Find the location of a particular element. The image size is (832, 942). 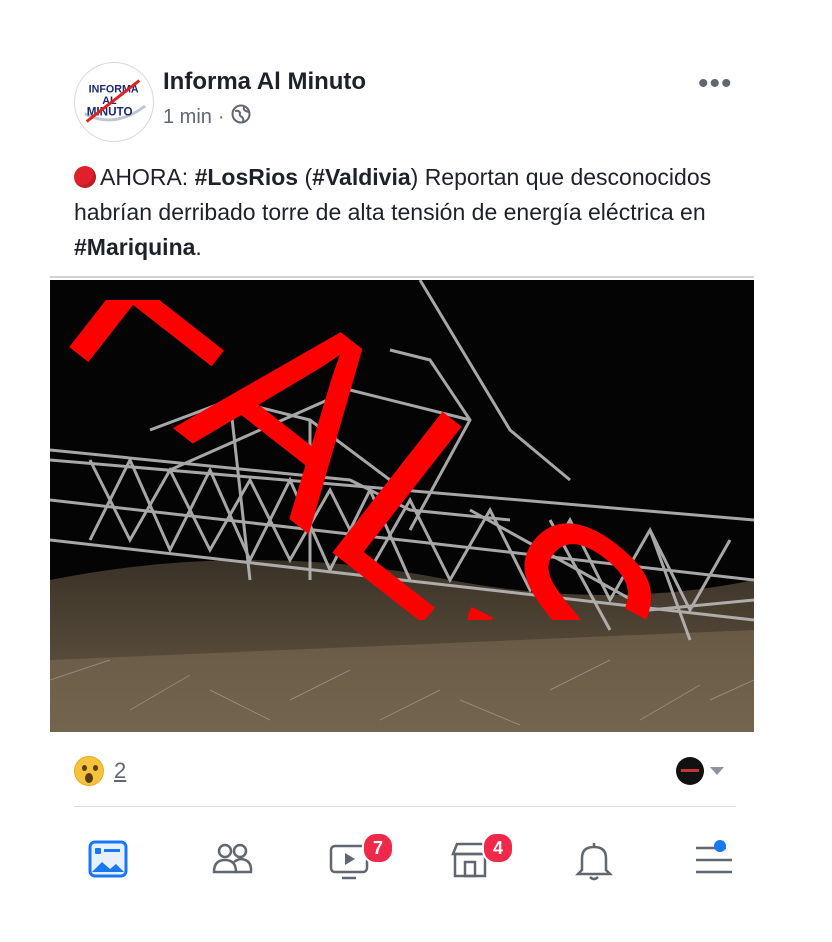

reactions-summary: 2 is located at coordinates (100, 771).